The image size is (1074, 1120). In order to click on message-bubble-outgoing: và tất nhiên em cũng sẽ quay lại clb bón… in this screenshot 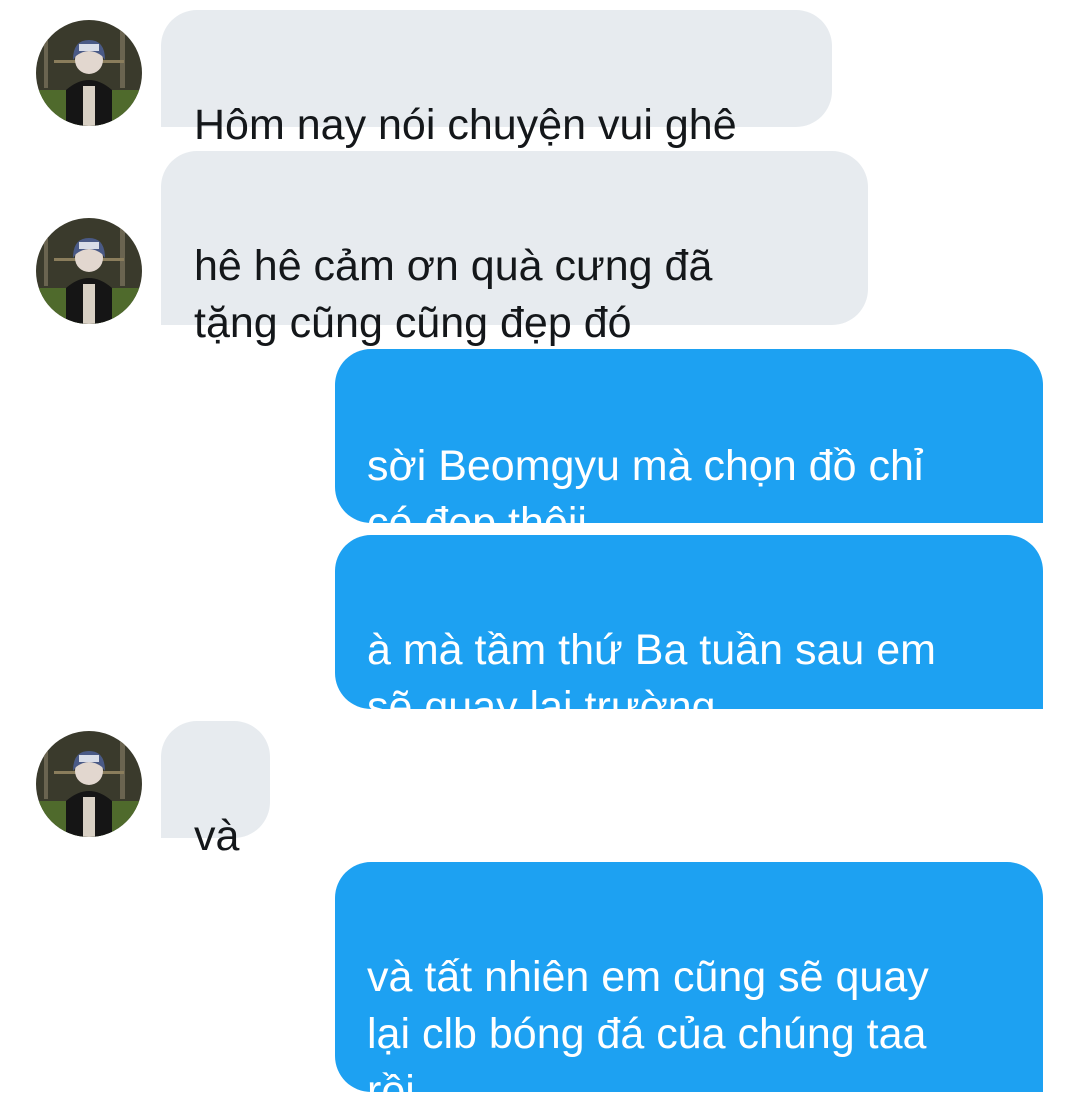, I will do `click(689, 988)`.